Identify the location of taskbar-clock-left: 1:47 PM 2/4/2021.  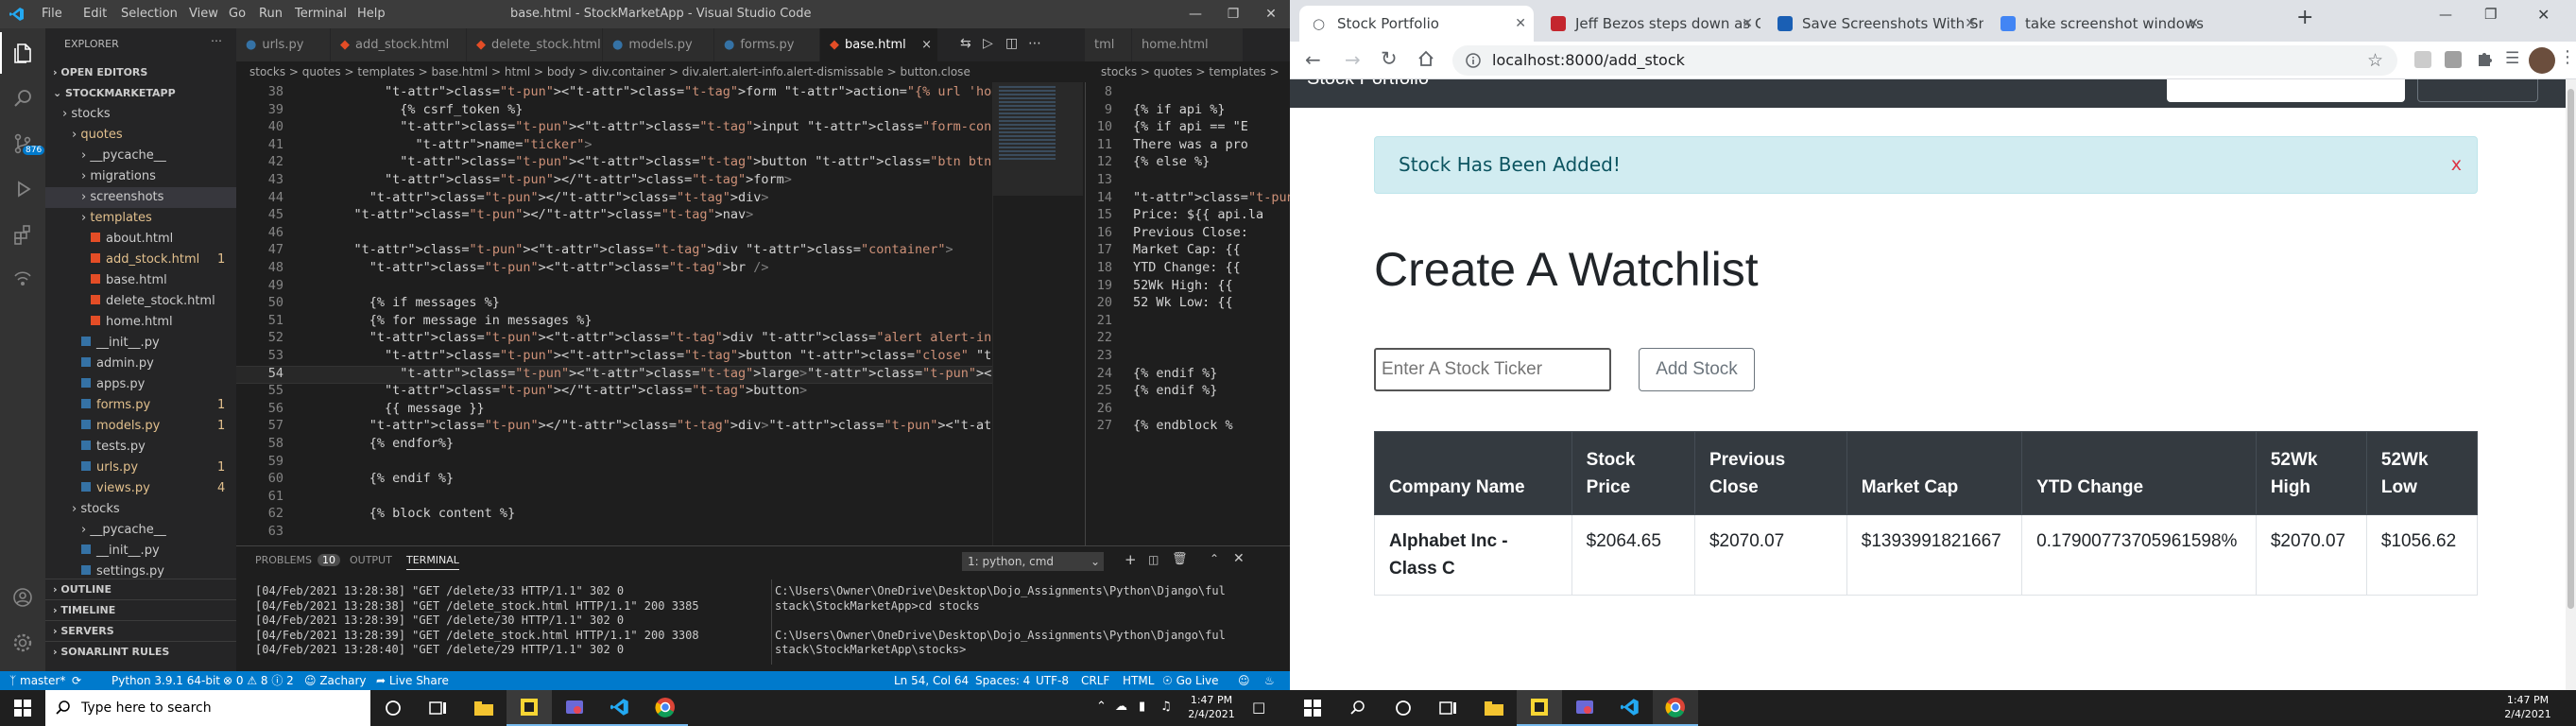
(1211, 707).